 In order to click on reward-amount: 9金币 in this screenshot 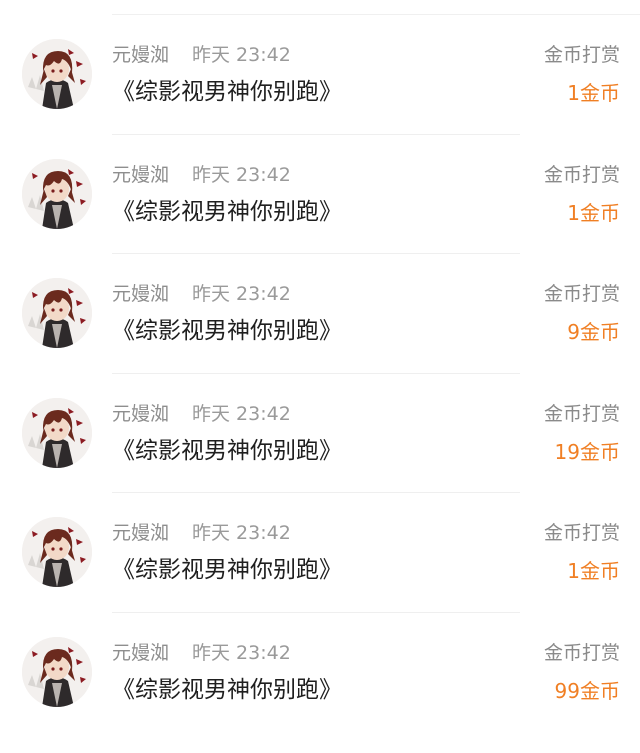, I will do `click(593, 332)`.